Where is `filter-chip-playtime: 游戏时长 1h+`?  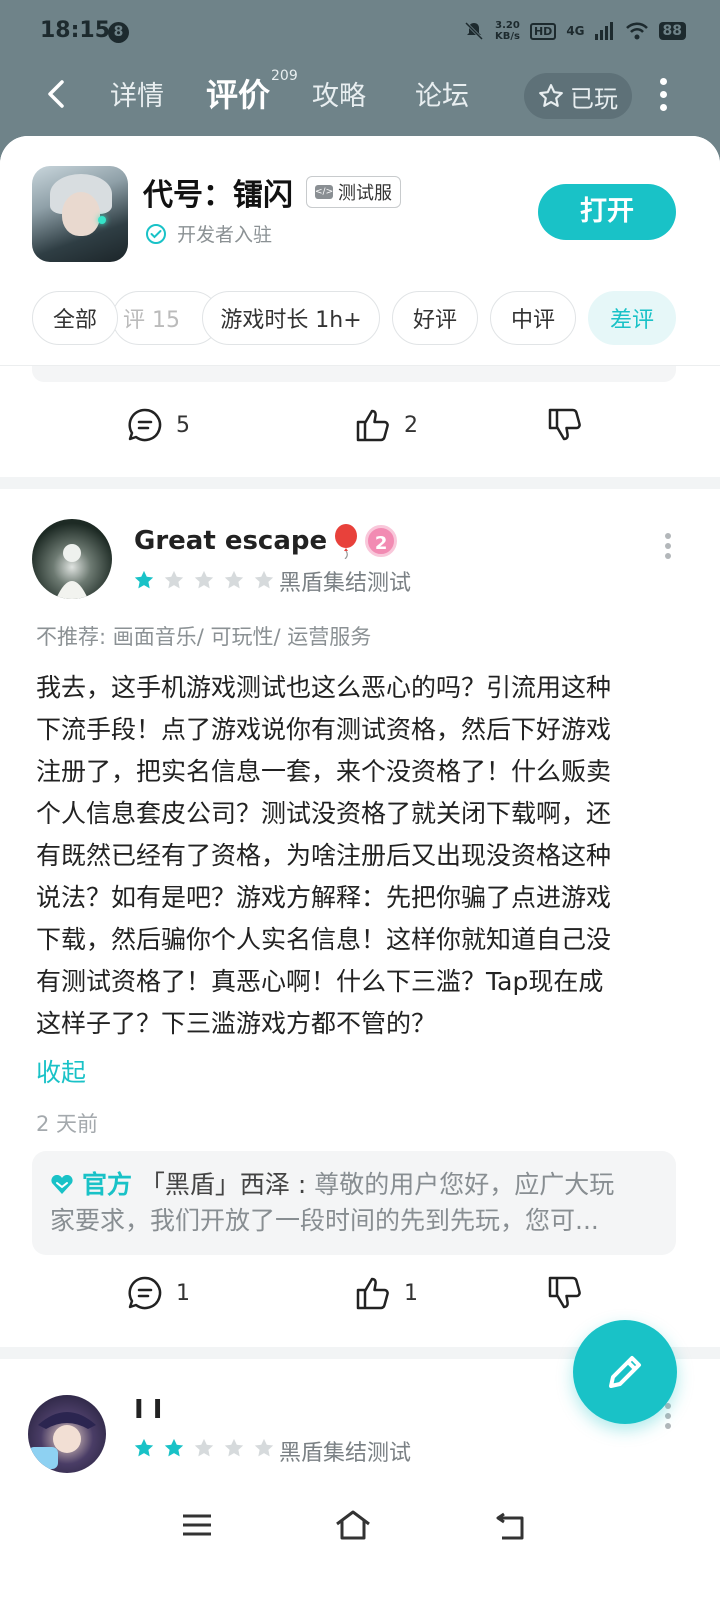 filter-chip-playtime: 游戏时长 1h+ is located at coordinates (291, 318).